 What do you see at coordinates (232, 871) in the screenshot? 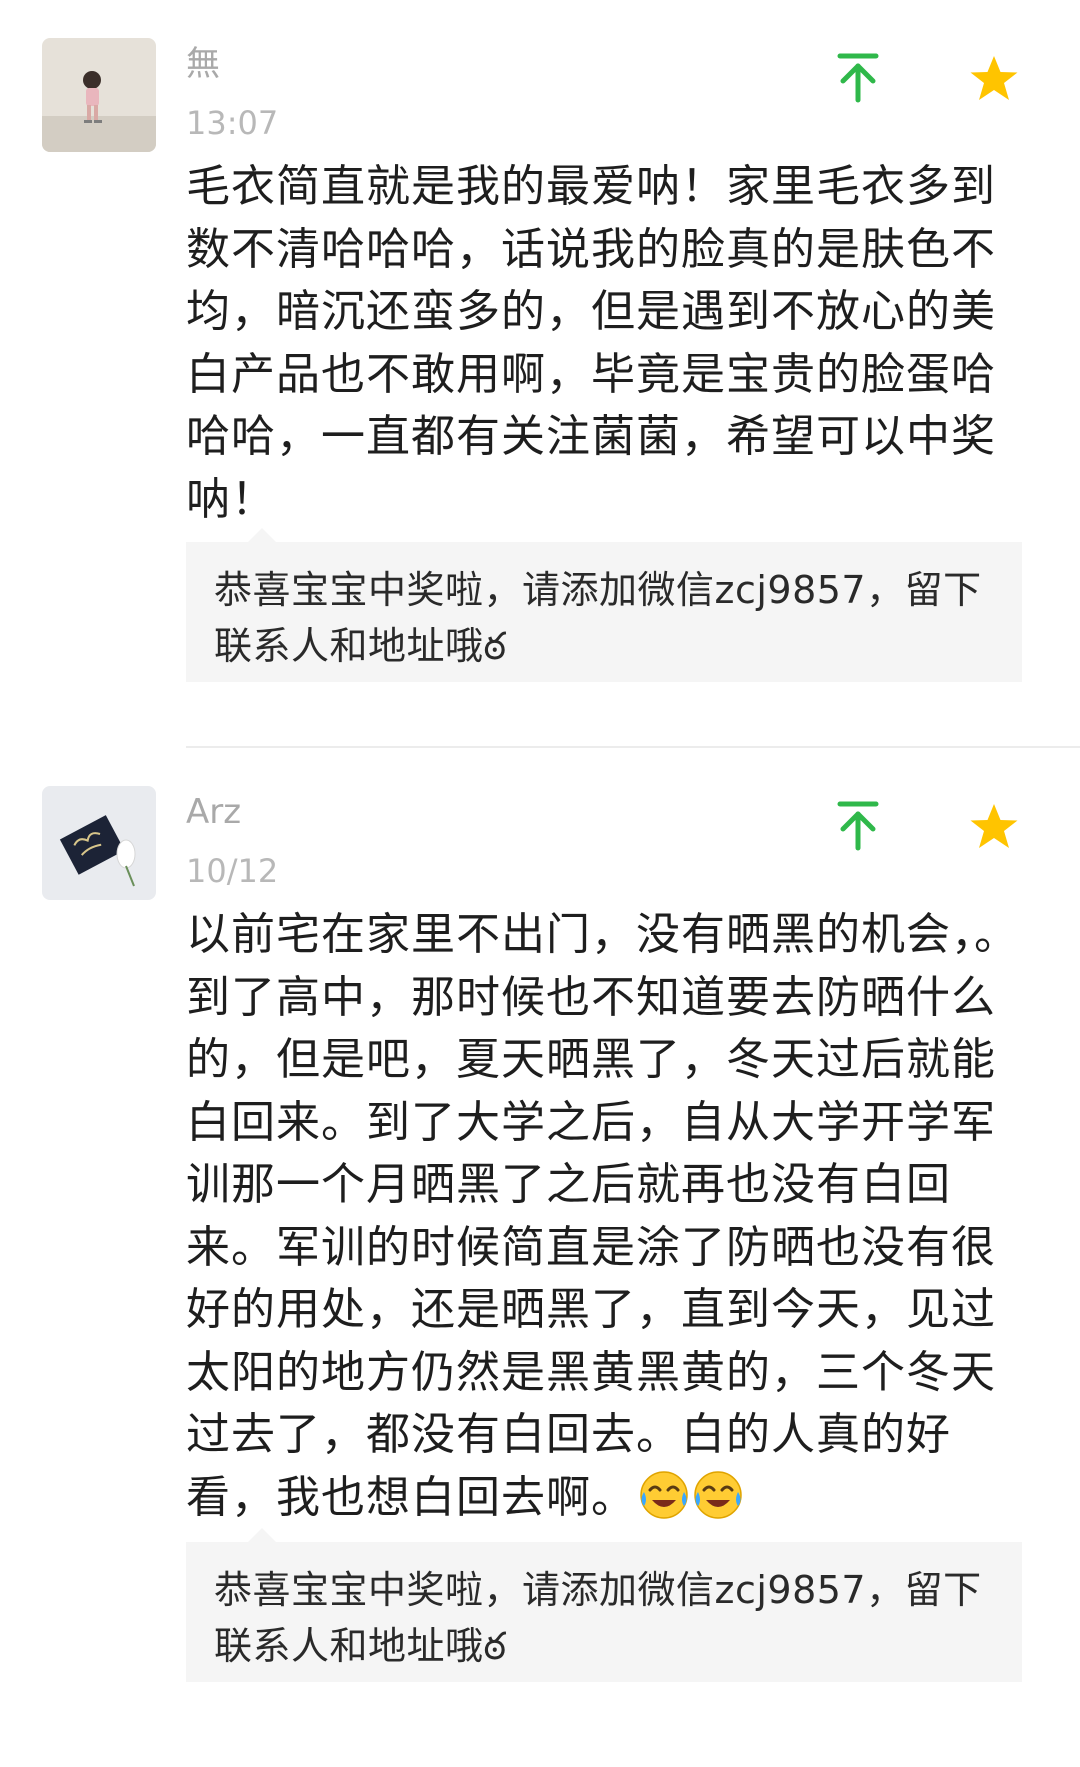
I see `timestamp: 10/12` at bounding box center [232, 871].